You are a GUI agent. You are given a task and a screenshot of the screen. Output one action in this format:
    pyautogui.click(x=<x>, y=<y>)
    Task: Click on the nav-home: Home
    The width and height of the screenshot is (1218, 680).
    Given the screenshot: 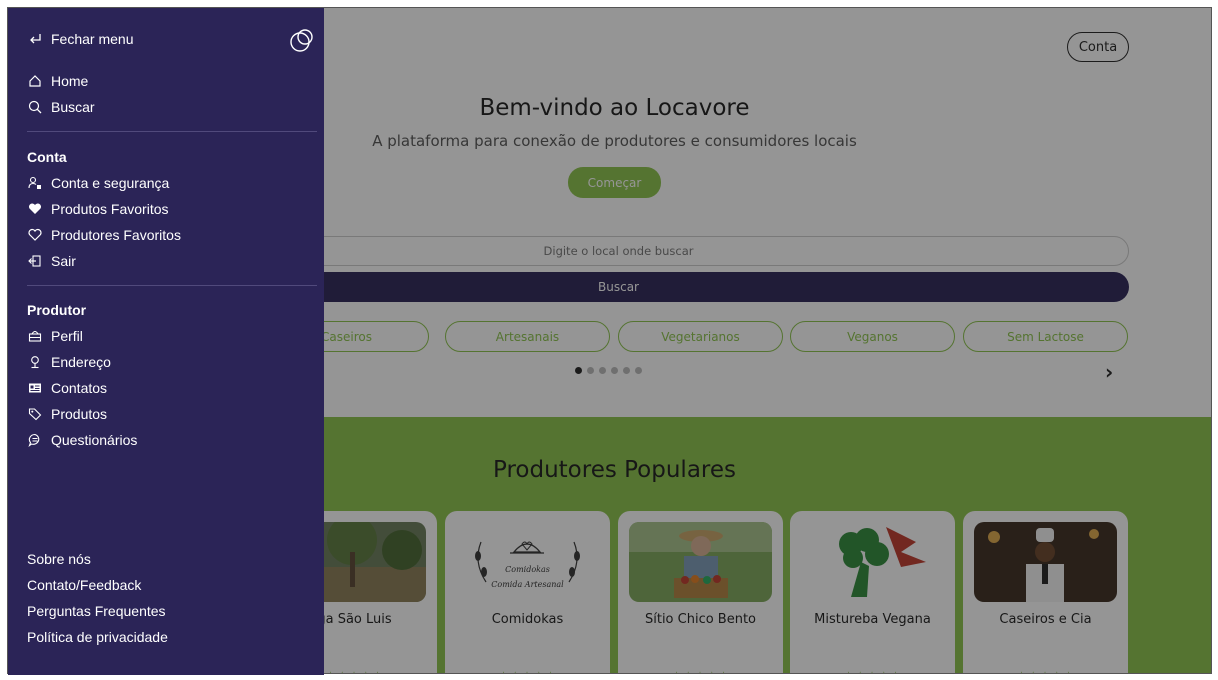 What is the action you would take?
    pyautogui.click(x=57, y=81)
    